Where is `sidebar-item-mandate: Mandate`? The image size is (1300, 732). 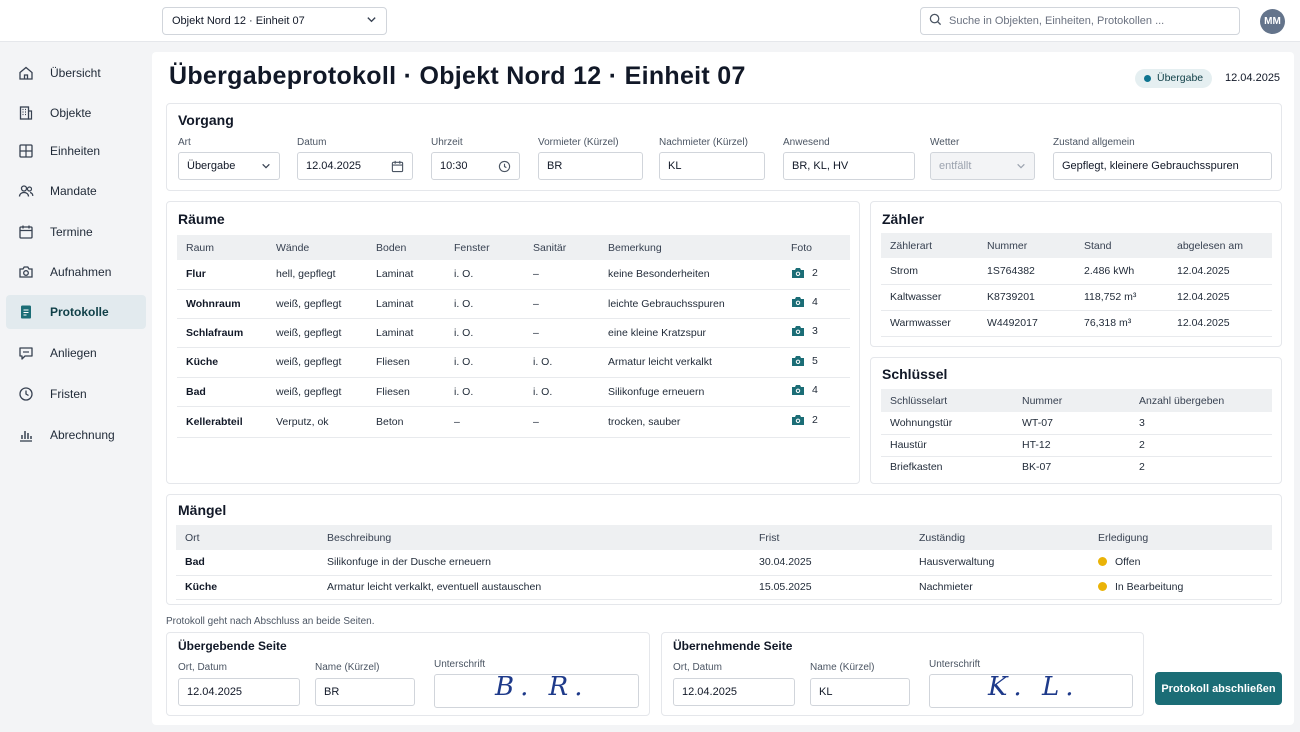 sidebar-item-mandate: Mandate is located at coordinates (76, 191).